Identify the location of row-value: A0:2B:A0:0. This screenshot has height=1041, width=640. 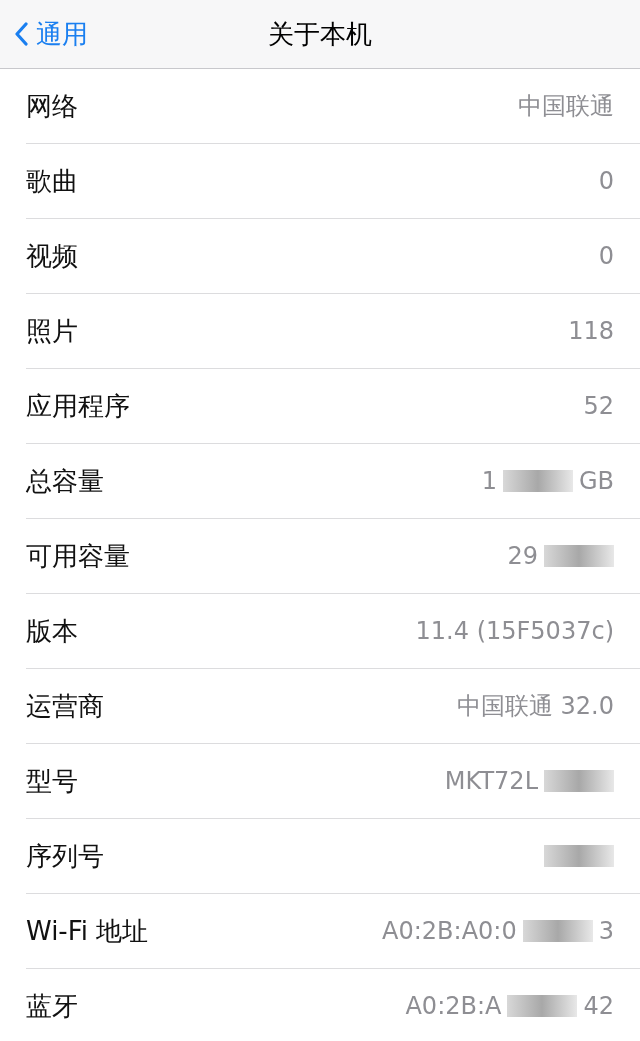
(449, 931).